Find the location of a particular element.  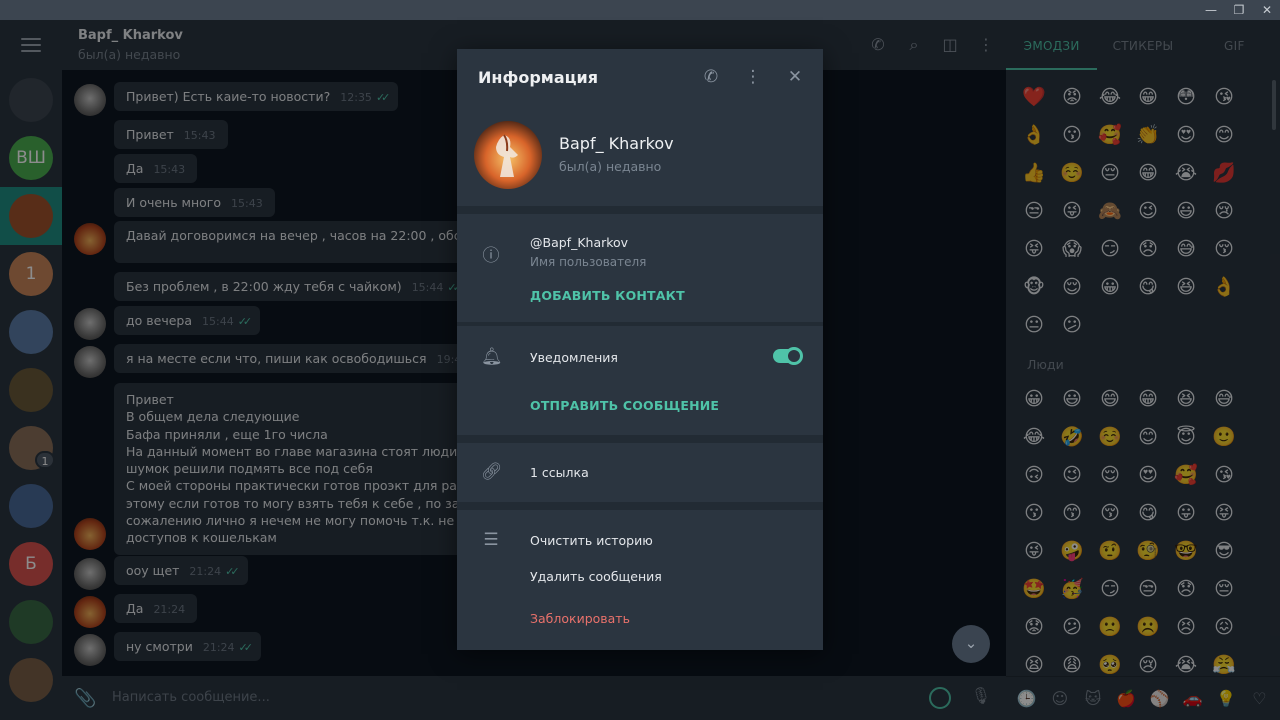

restore-icon: ❐ is located at coordinates (1239, 10).